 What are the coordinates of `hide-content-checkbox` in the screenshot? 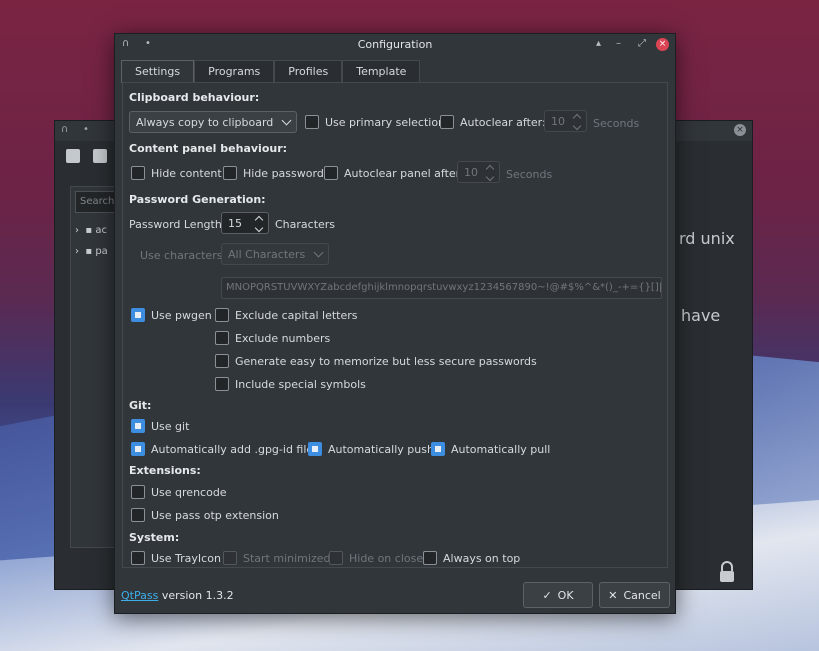 It's located at (138, 173).